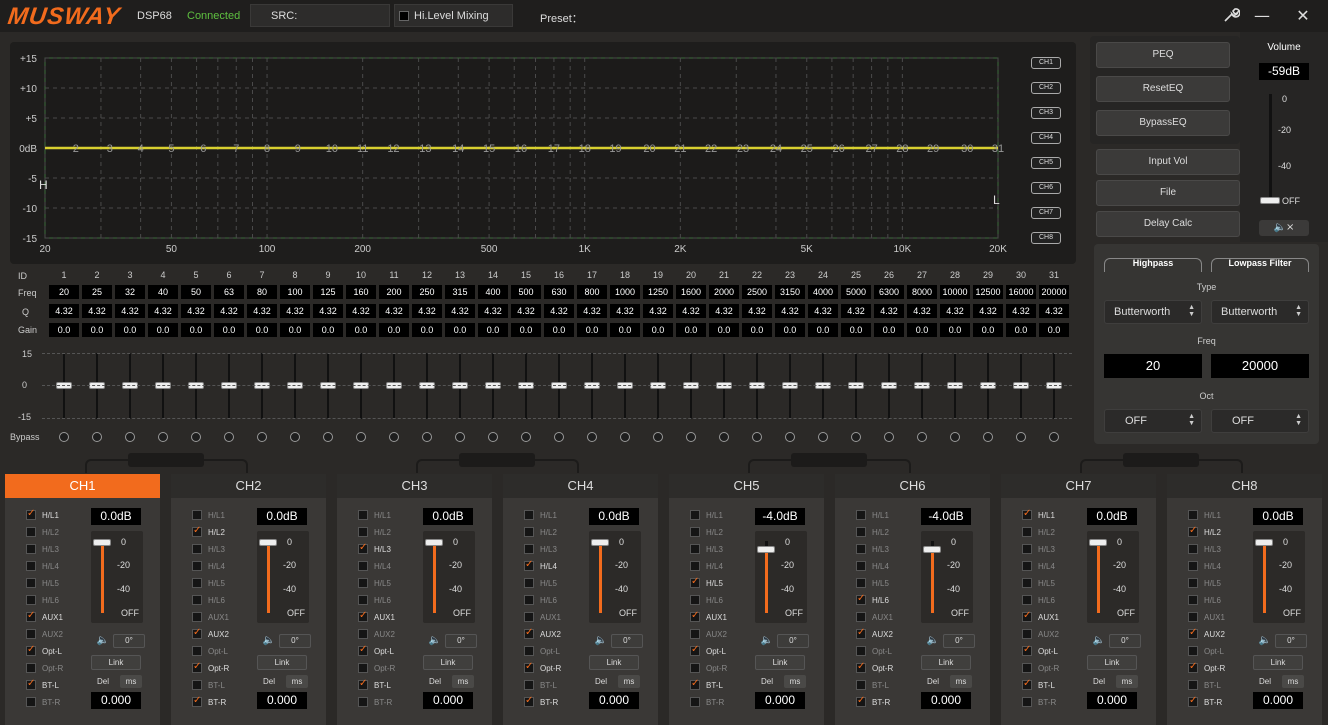 The height and width of the screenshot is (725, 1328). What do you see at coordinates (130, 292) in the screenshot?
I see `band-freq-input: 32` at bounding box center [130, 292].